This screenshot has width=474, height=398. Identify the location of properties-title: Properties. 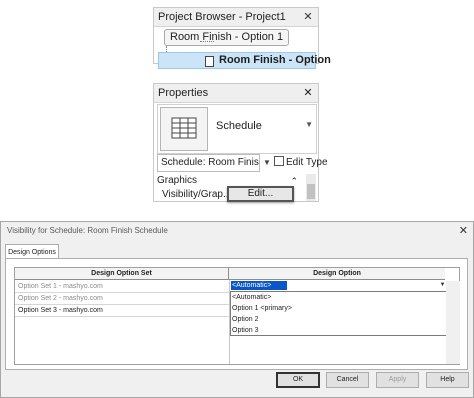
(236, 93).